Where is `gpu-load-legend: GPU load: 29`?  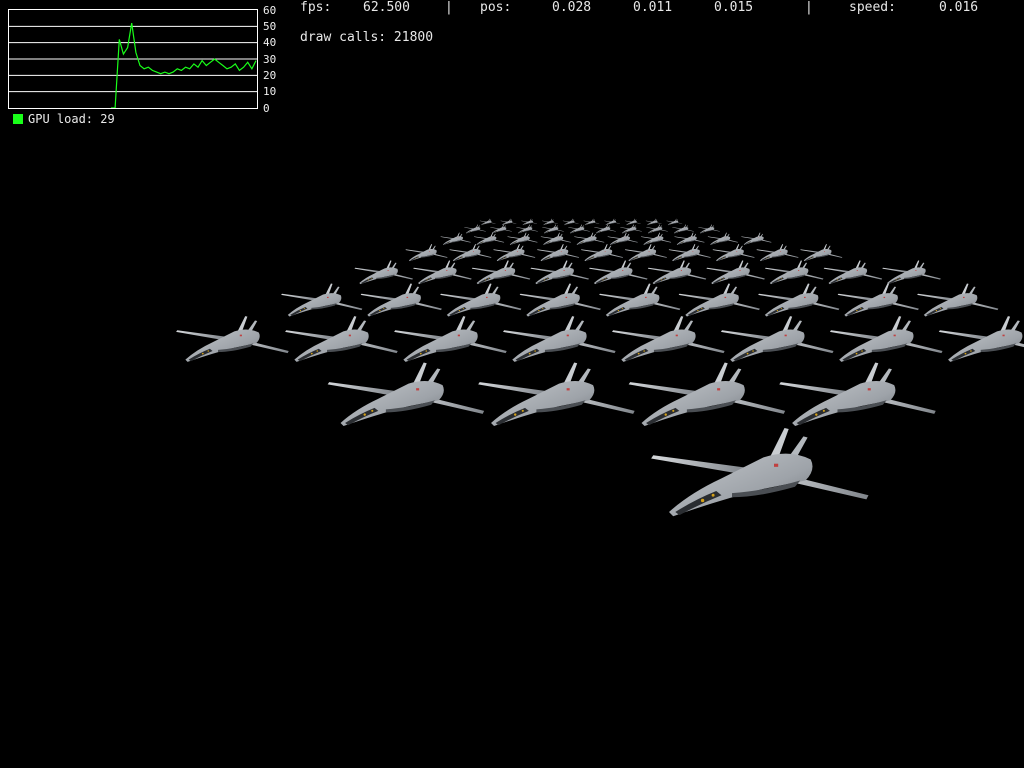 gpu-load-legend: GPU load: 29 is located at coordinates (64, 119).